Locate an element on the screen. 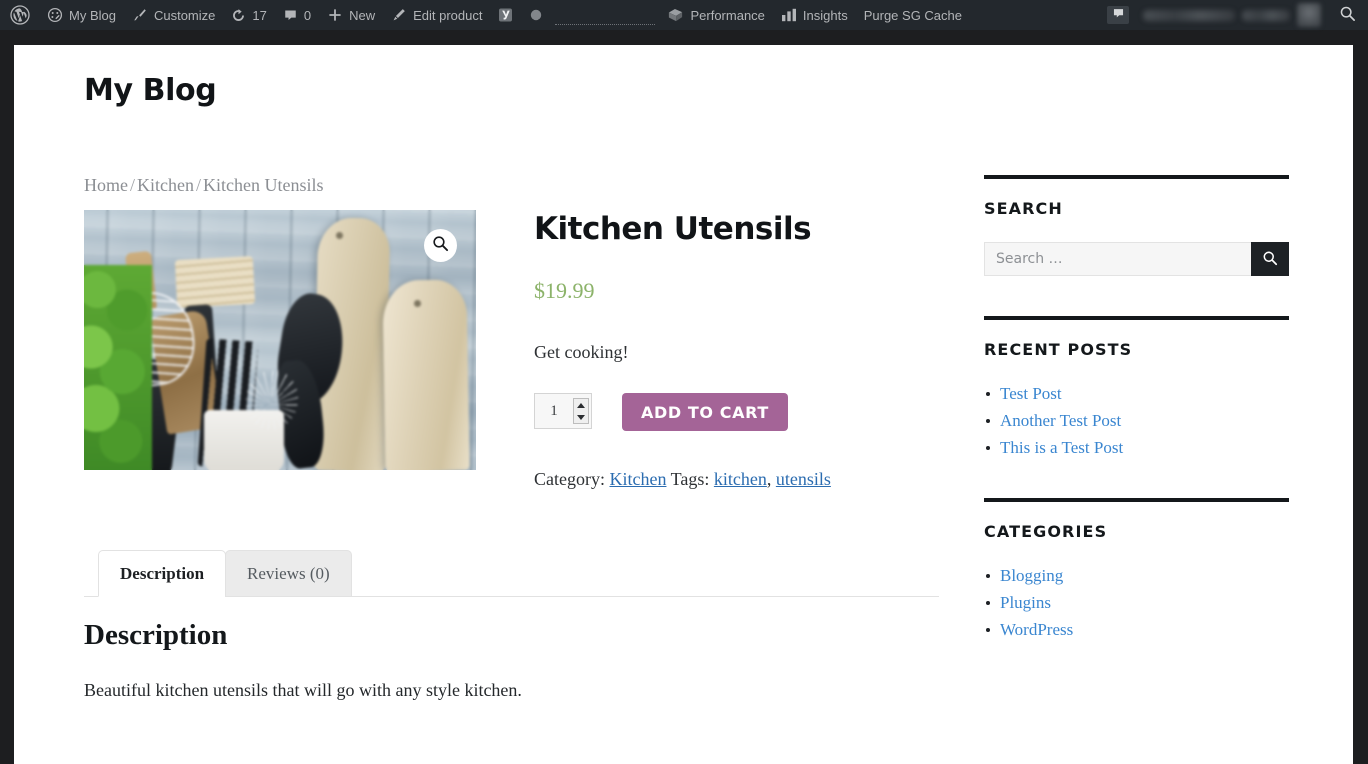  breadcrumb-item-current: Kitchen Utensils is located at coordinates (263, 185).